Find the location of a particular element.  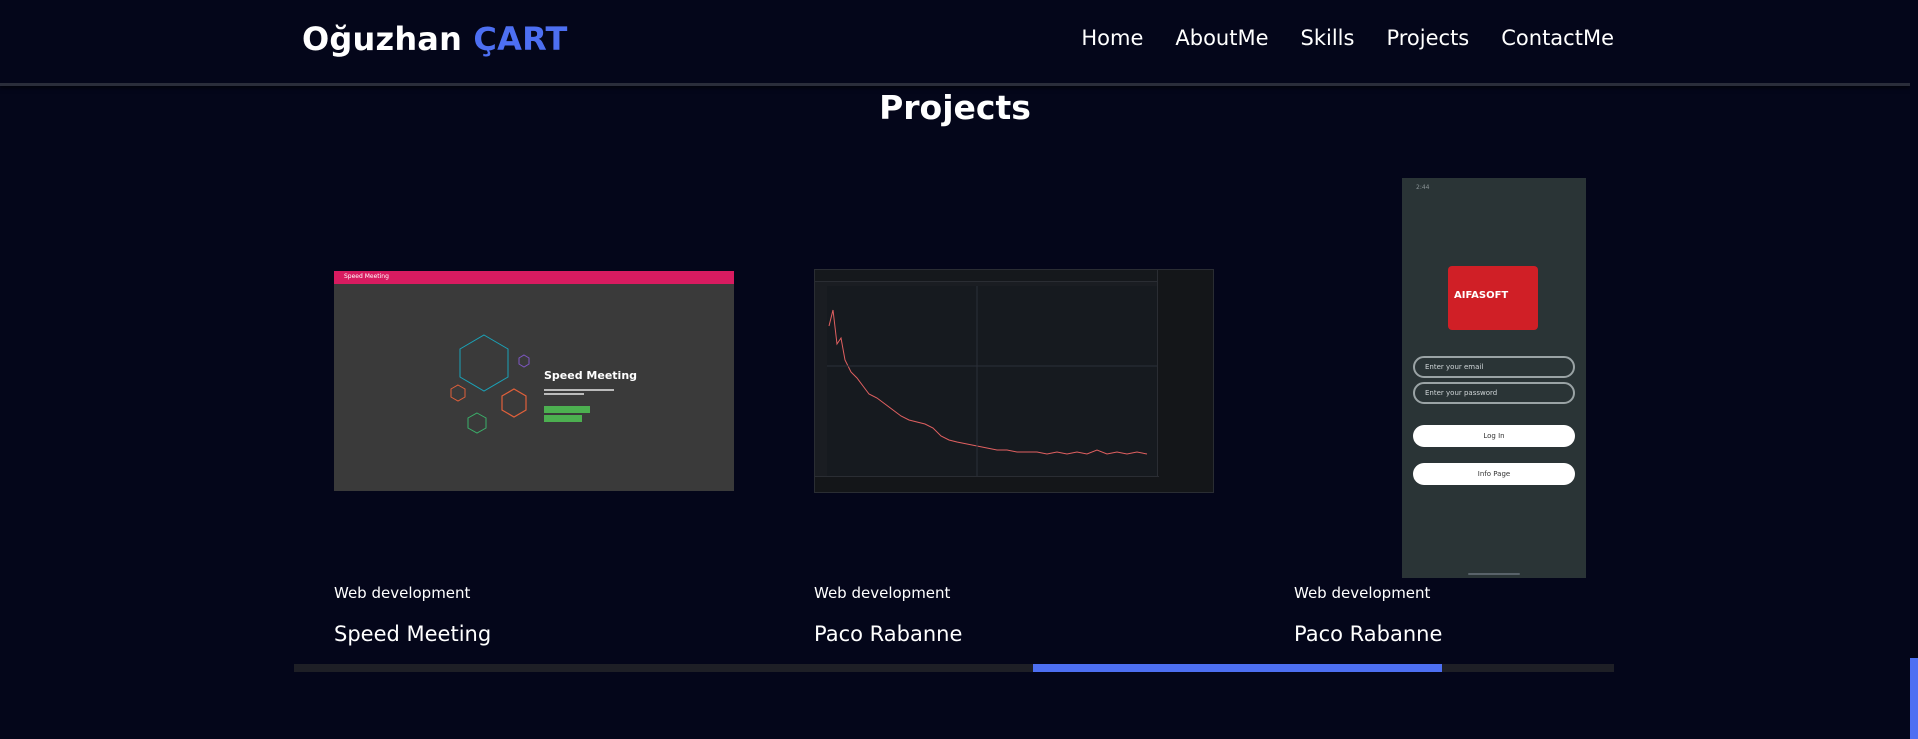

nav-aboutme: AboutMe is located at coordinates (1221, 38).